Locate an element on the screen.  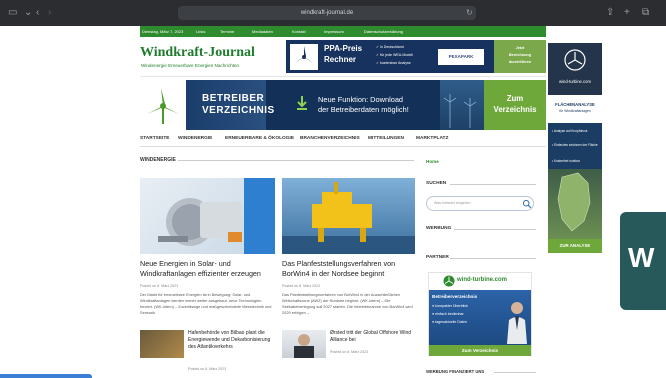
offscreen-banner-letter: W is located at coordinates (641, 257).